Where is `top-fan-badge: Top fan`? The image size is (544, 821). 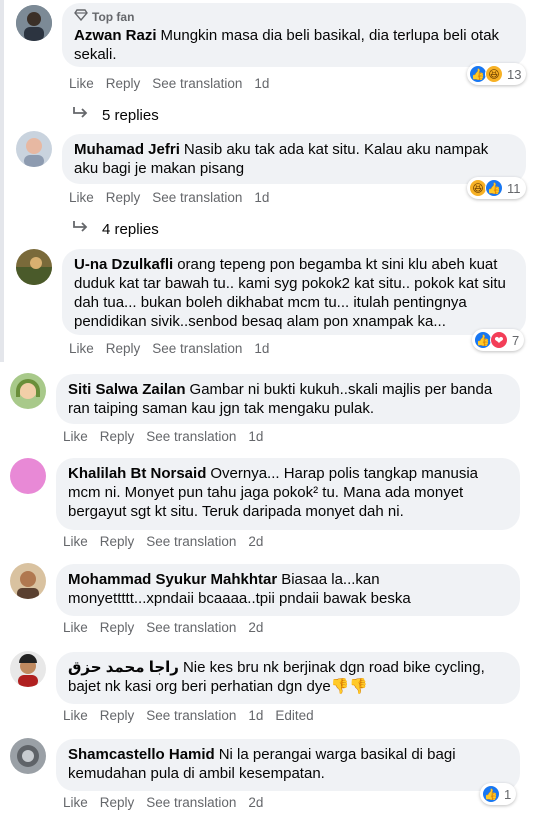 top-fan-badge: Top fan is located at coordinates (294, 16).